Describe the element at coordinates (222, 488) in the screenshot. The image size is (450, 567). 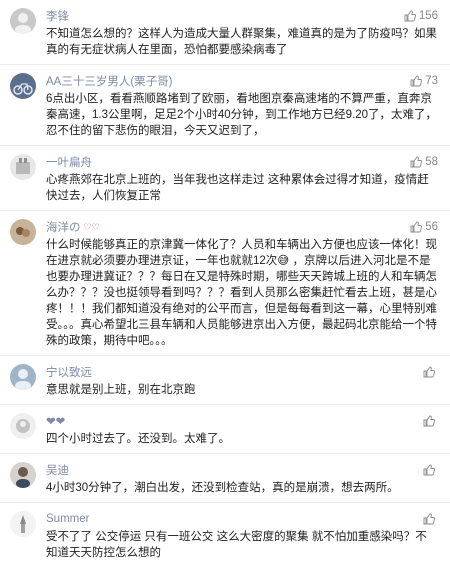
I see `comment-text: 4小时30分钟了，潮白出发，还没到检查站，真的是崩溃，想去两所。` at that location.